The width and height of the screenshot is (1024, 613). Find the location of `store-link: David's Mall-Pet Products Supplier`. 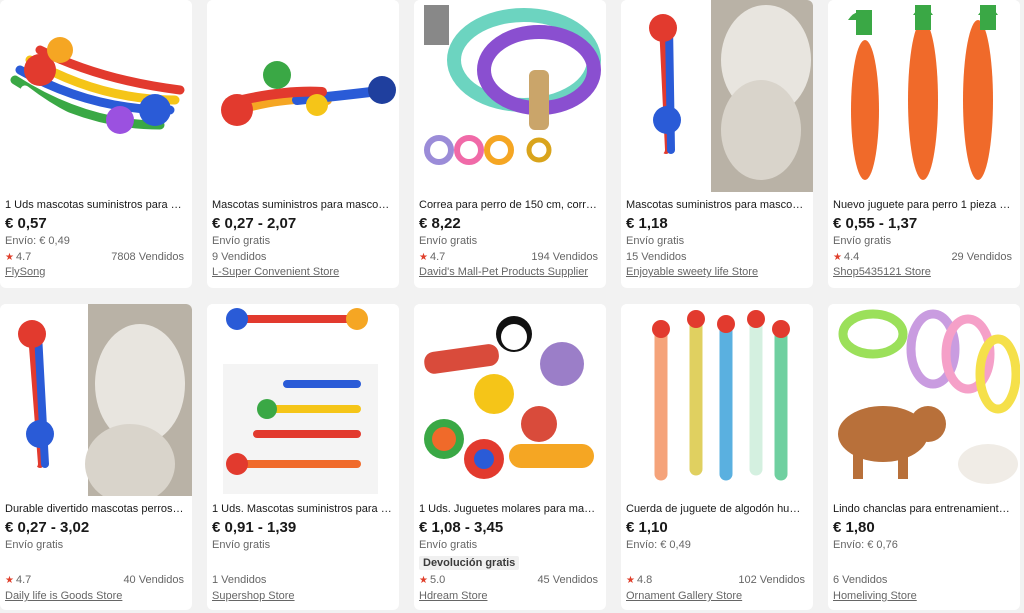

store-link: David's Mall-Pet Products Supplier is located at coordinates (510, 272).